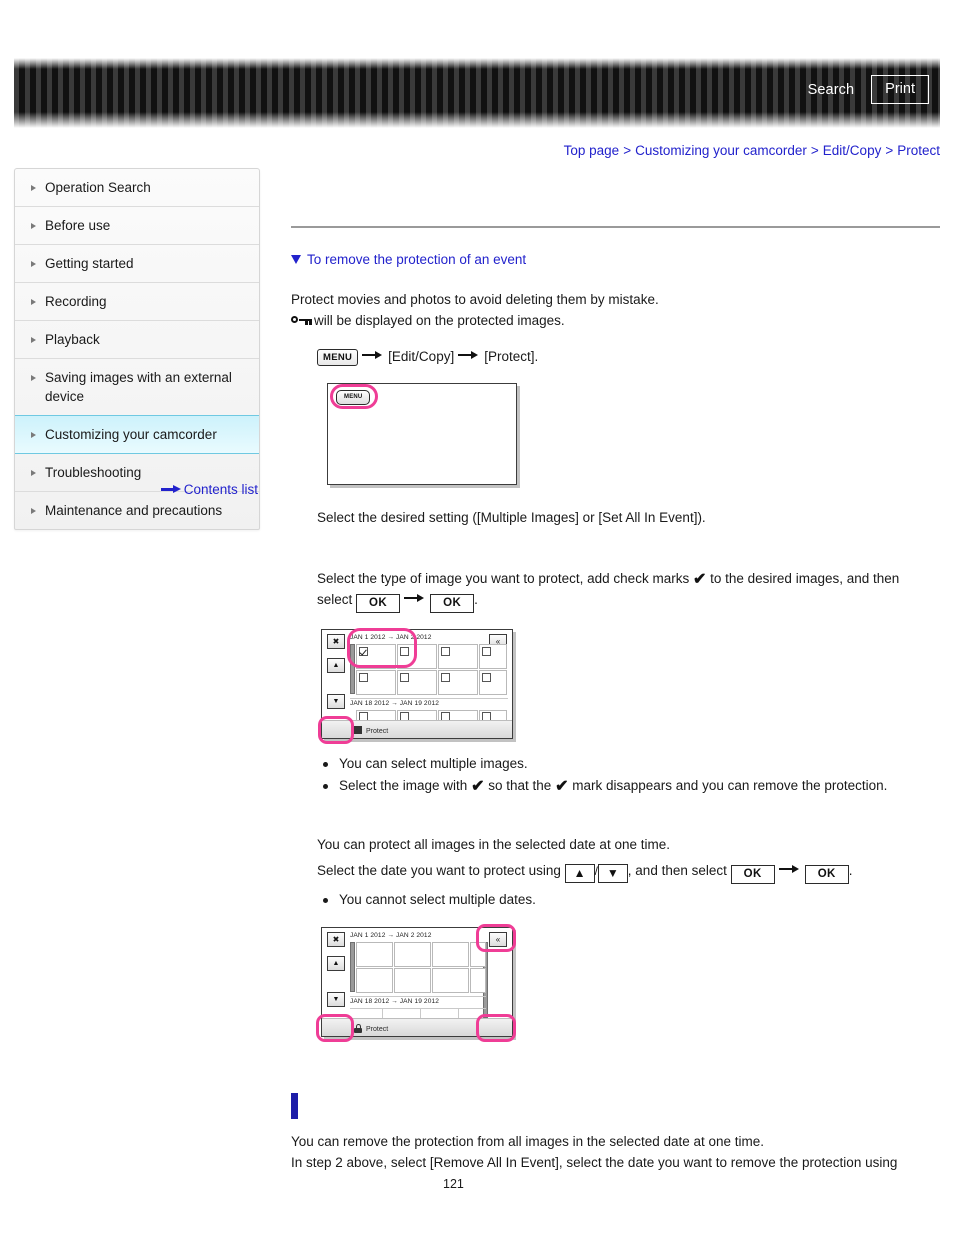 This screenshot has width=954, height=1235. I want to click on sidebar-item-label: Operation Search, so click(98, 187).